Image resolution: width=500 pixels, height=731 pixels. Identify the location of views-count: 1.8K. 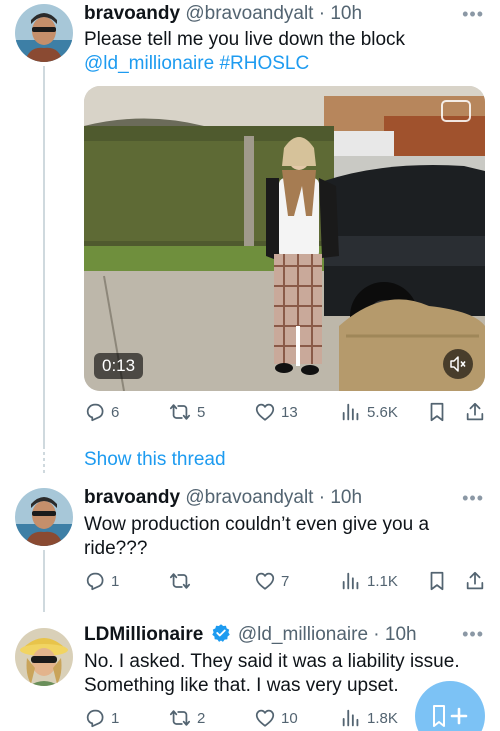
(382, 718).